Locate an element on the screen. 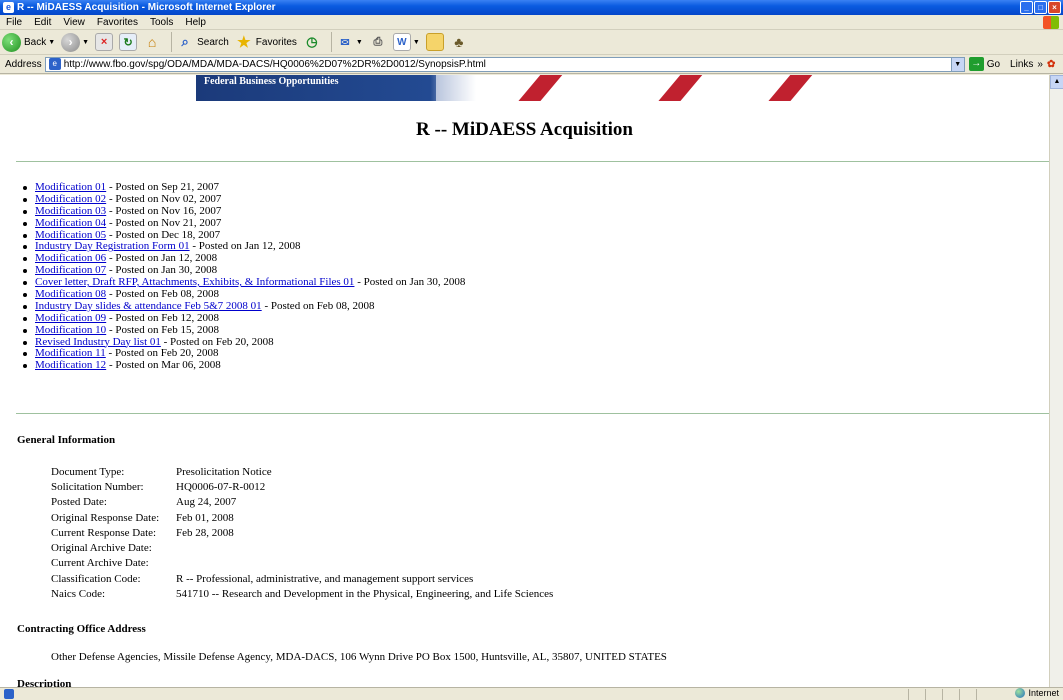 Image resolution: width=1063 pixels, height=700 pixels. table-row: Current Response Date: Feb 28, 2008 is located at coordinates (302, 532).